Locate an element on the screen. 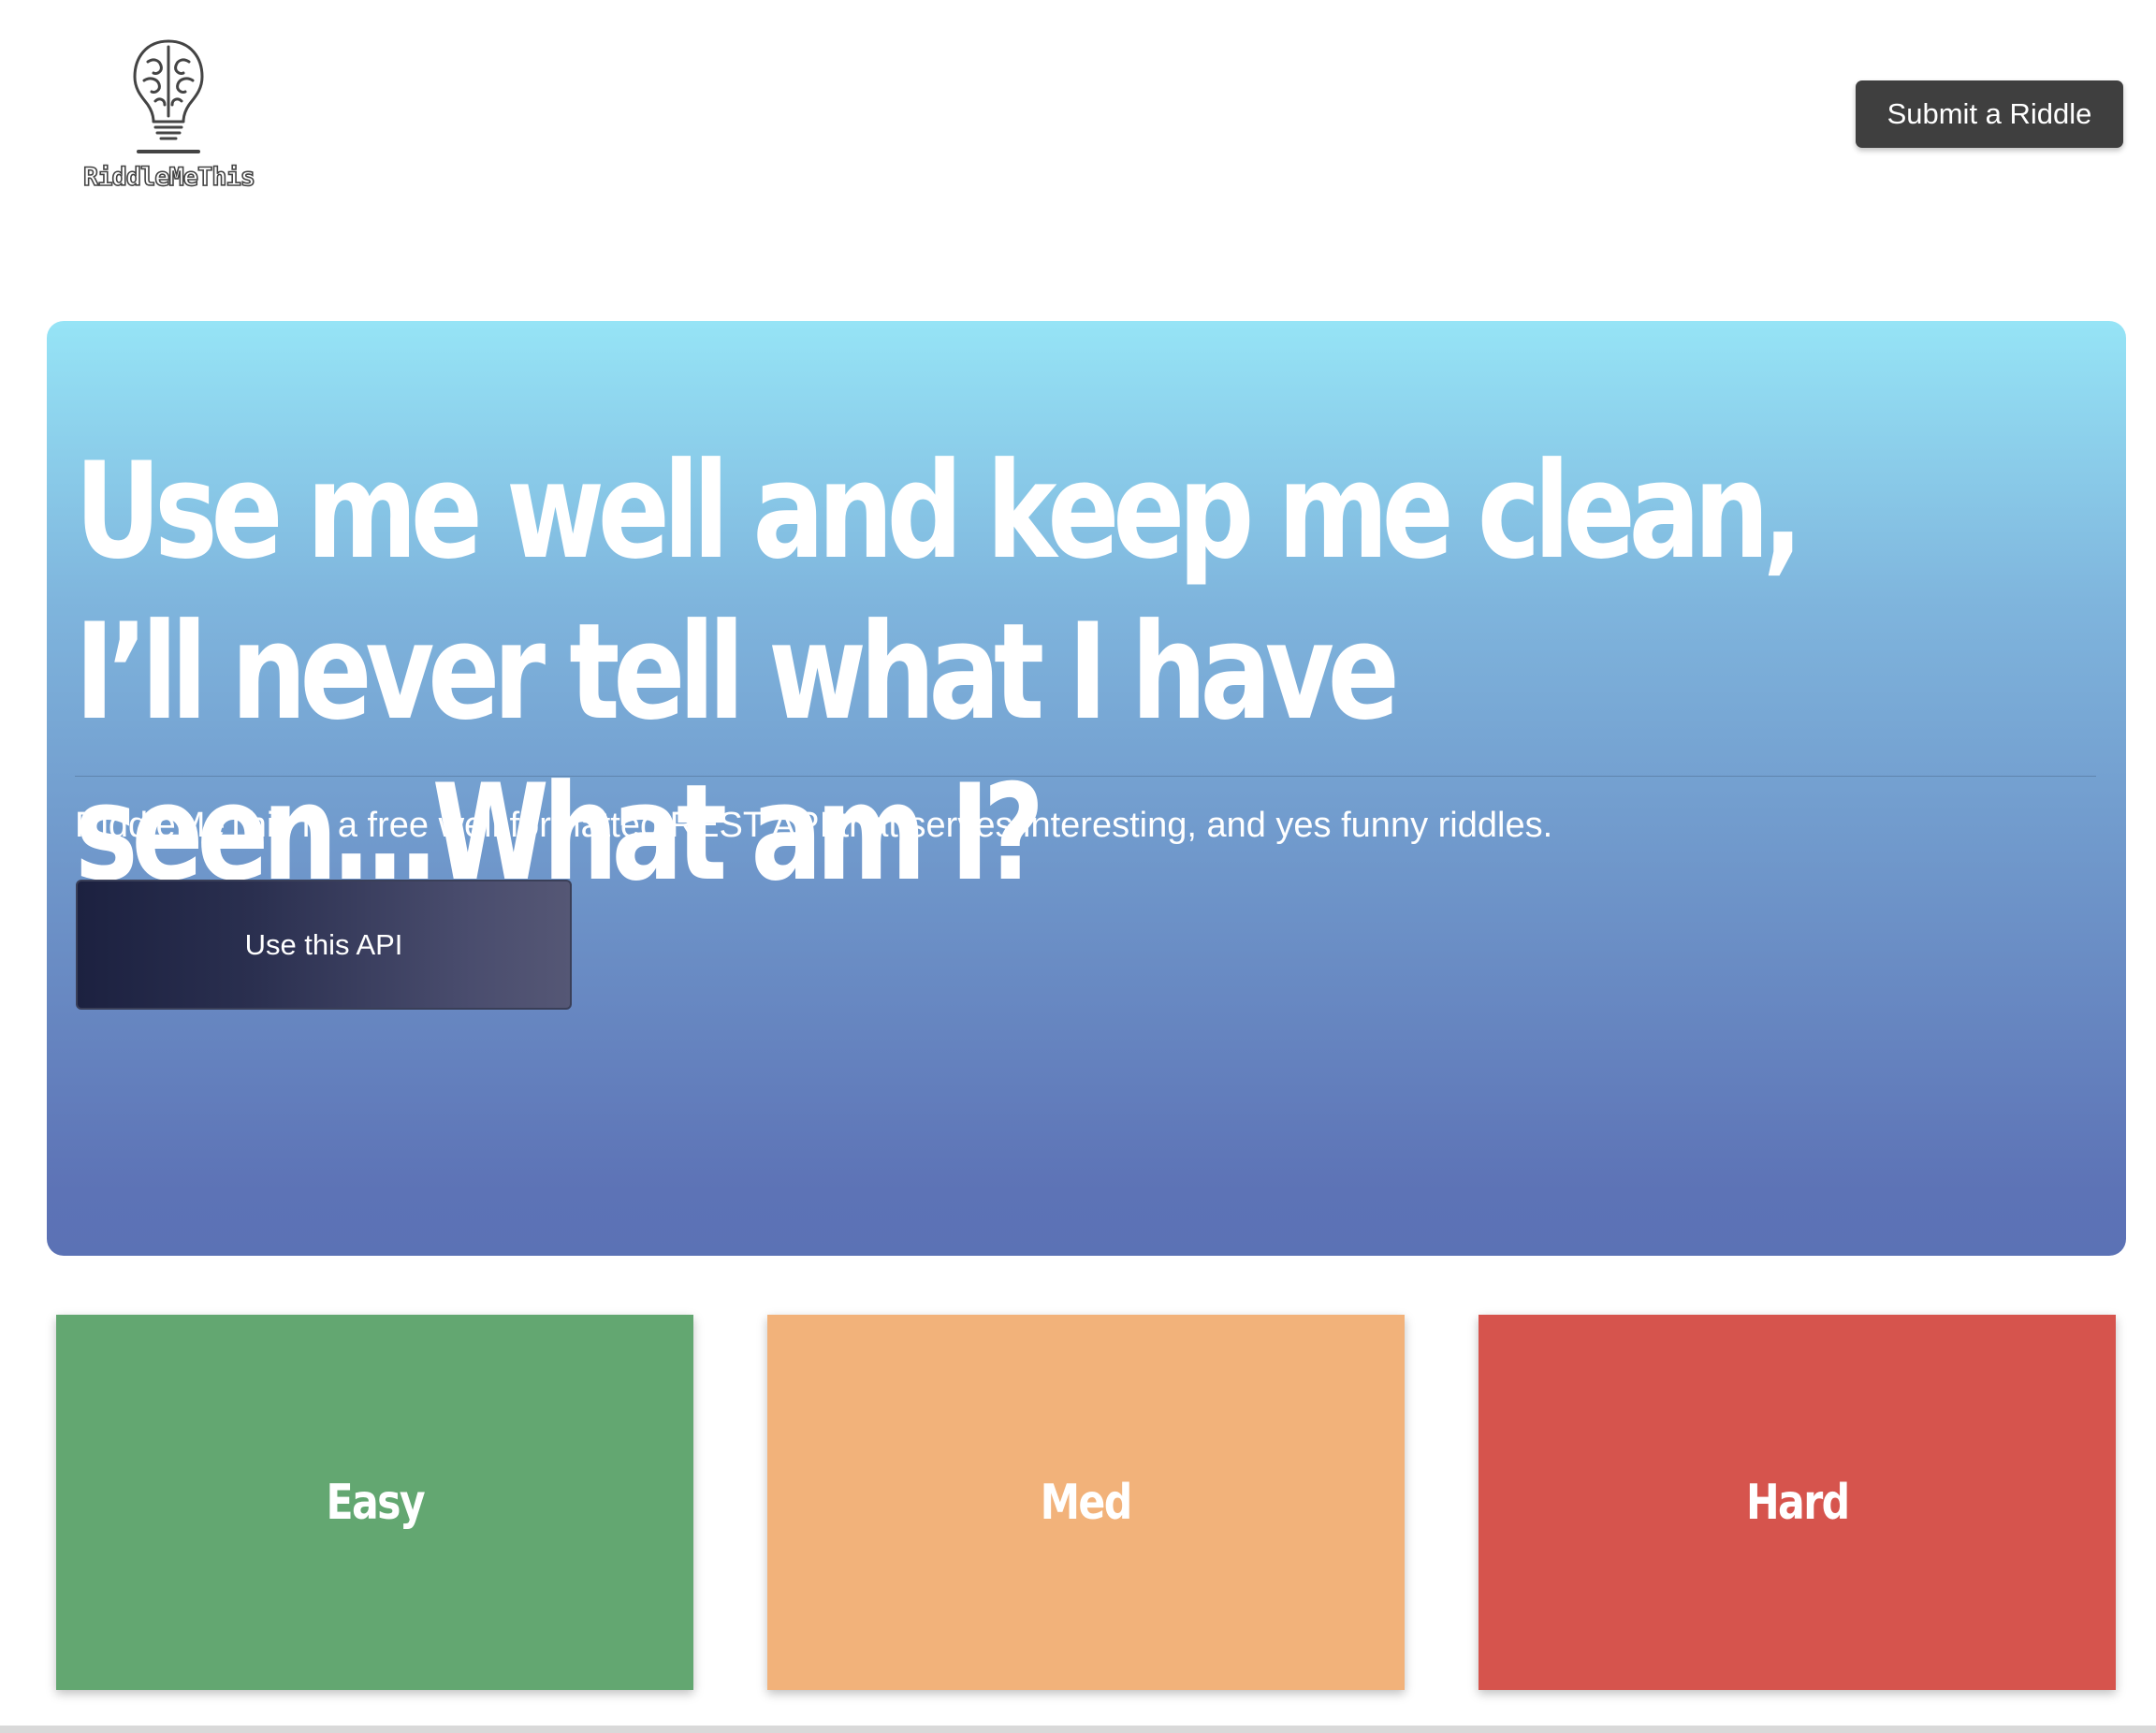 This screenshot has height=1733, width=2156. horizontal-scrollbar is located at coordinates (1078, 1729).